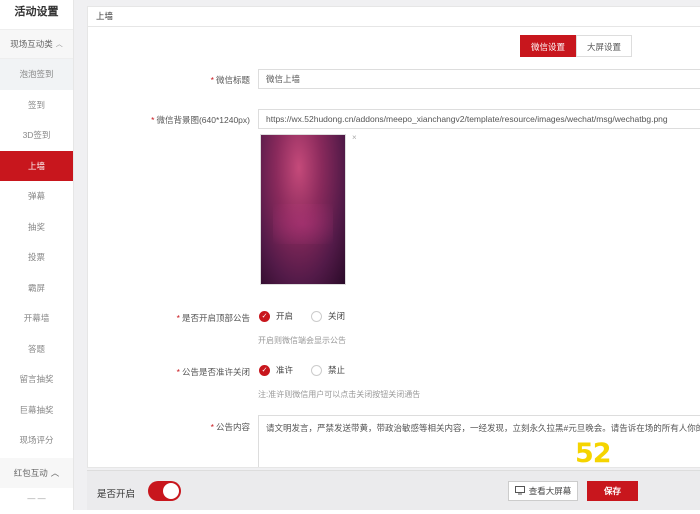 This screenshot has width=700, height=514. Describe the element at coordinates (116, 494) in the screenshot. I see `enable-label: 是否开启` at that location.